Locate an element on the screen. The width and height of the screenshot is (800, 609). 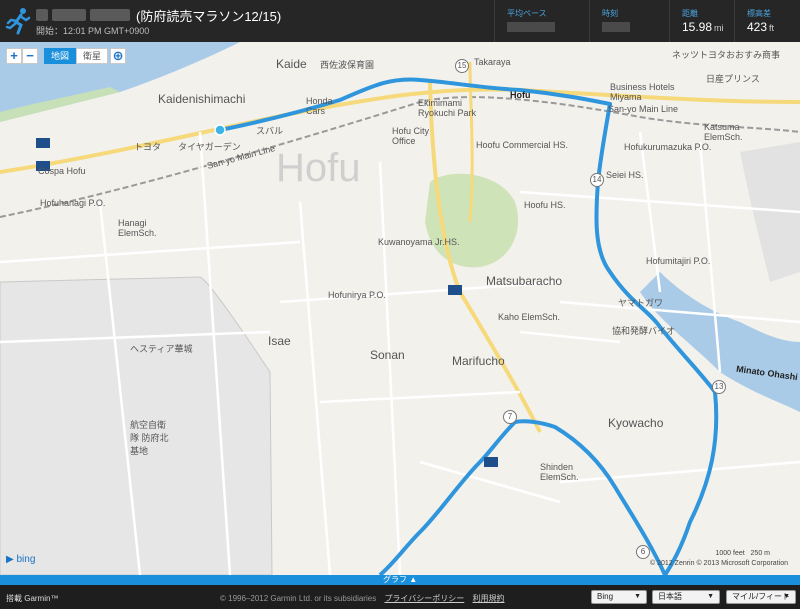
map-service-select: Bing ▼ is located at coordinates (619, 597).